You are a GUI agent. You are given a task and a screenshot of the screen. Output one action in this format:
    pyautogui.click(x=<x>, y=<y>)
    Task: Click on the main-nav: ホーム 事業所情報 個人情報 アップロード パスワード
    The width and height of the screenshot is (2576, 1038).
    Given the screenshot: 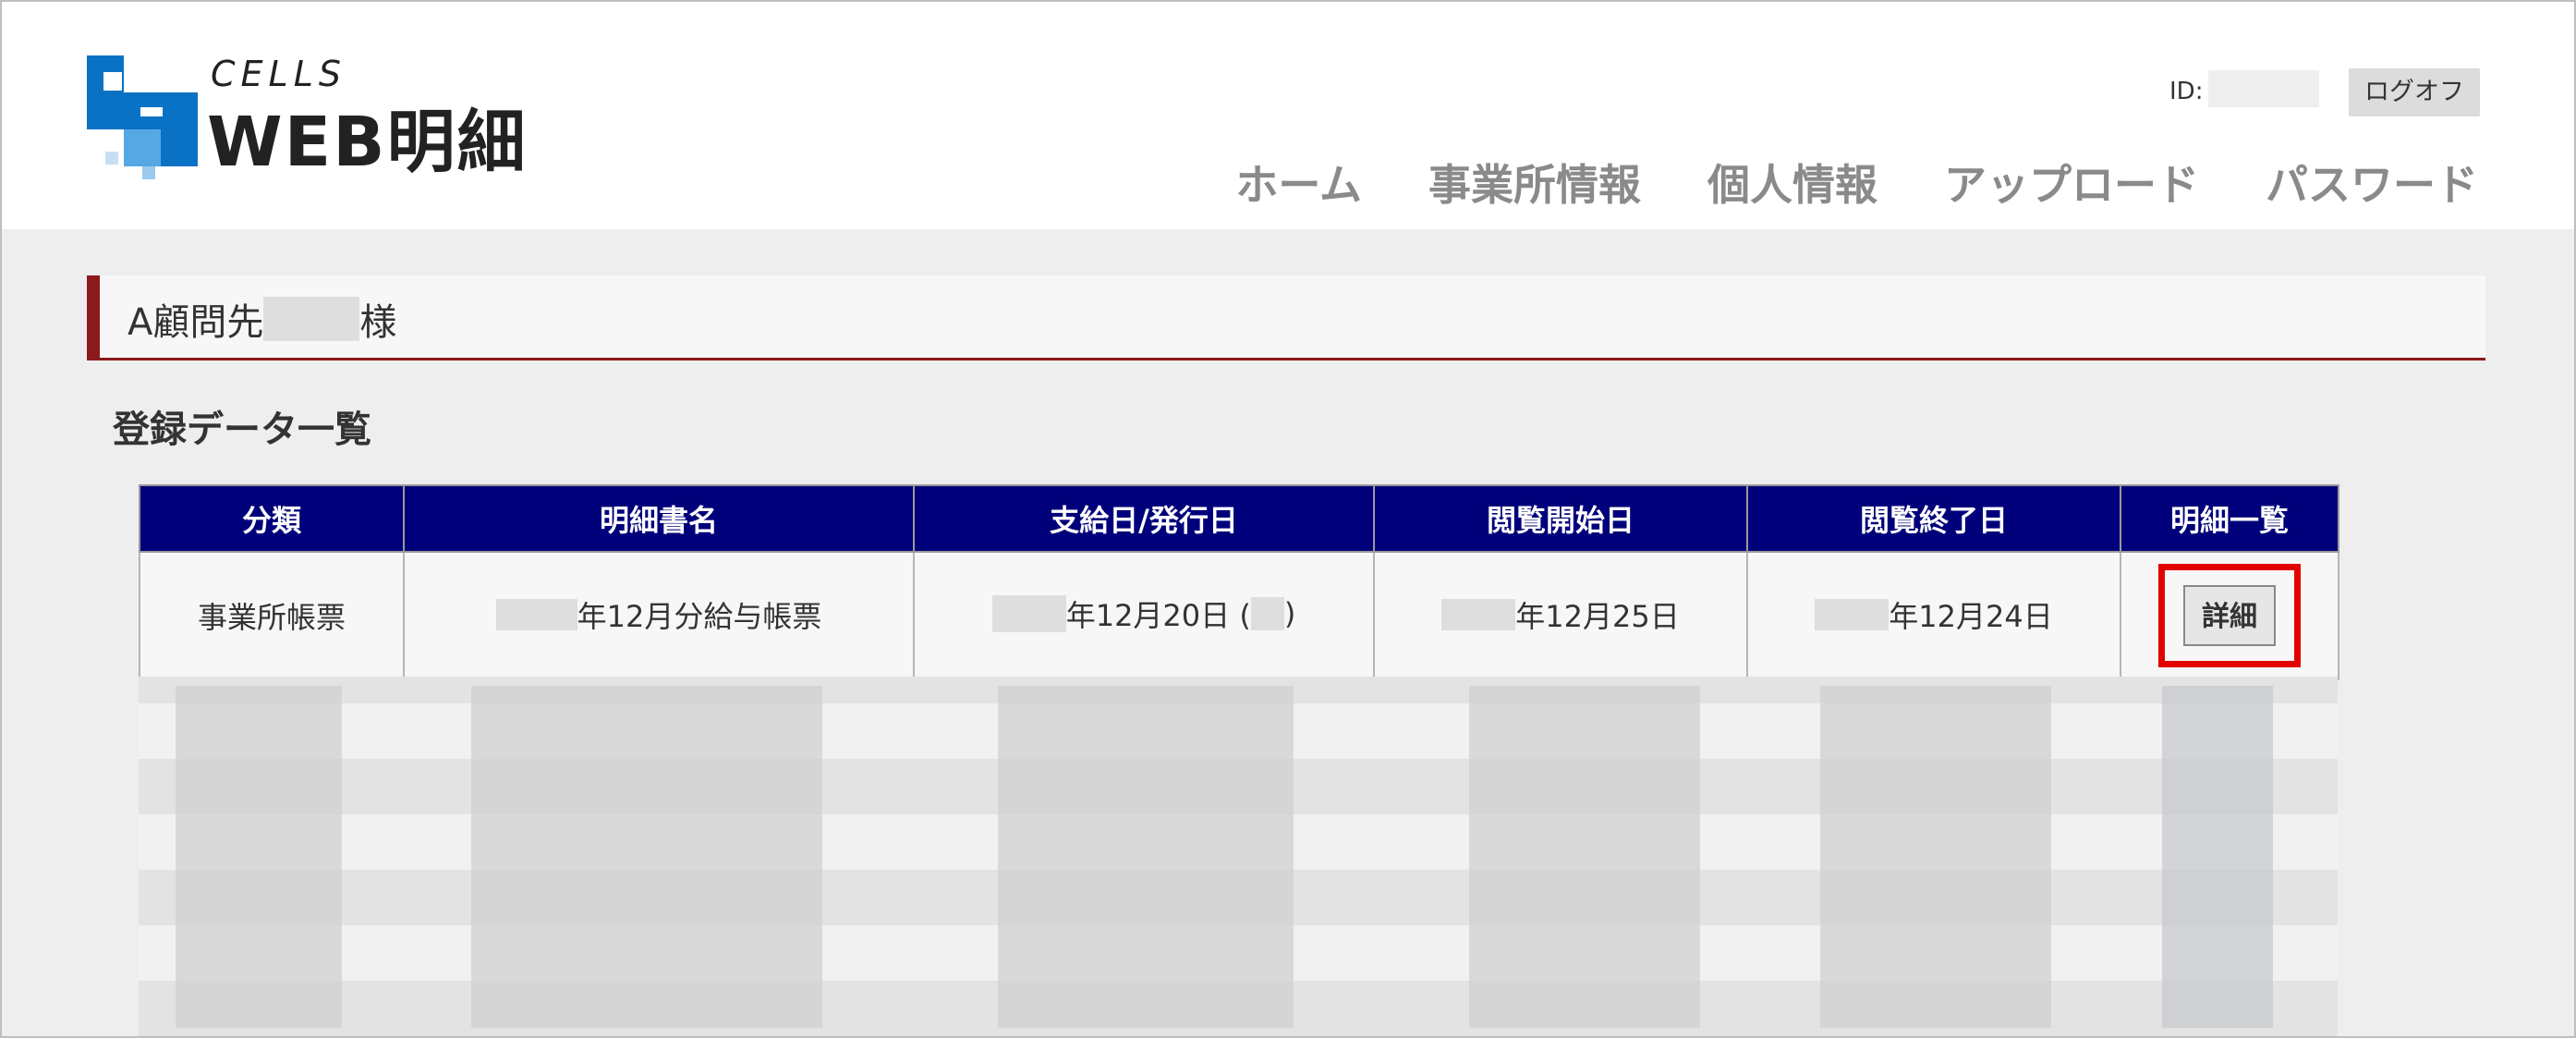 What is the action you would take?
    pyautogui.click(x=1856, y=182)
    